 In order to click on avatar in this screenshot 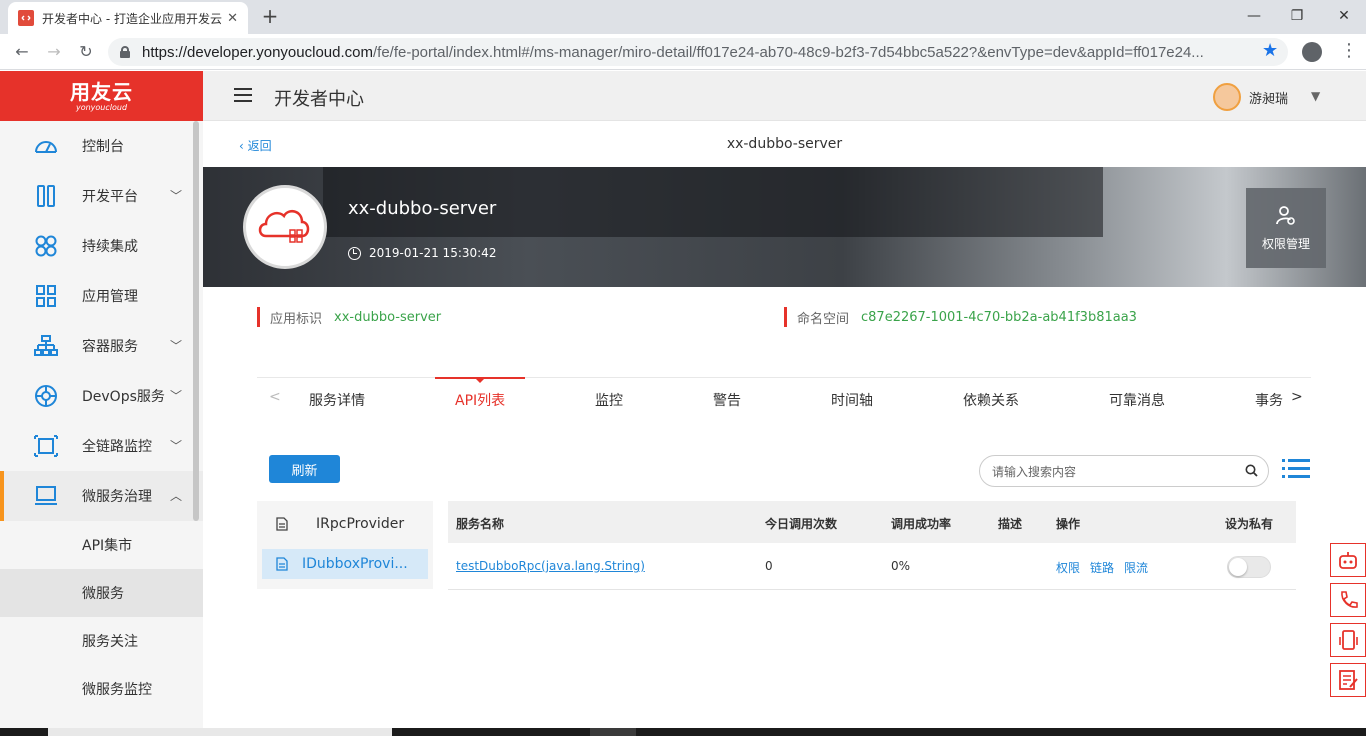, I will do `click(1227, 97)`.